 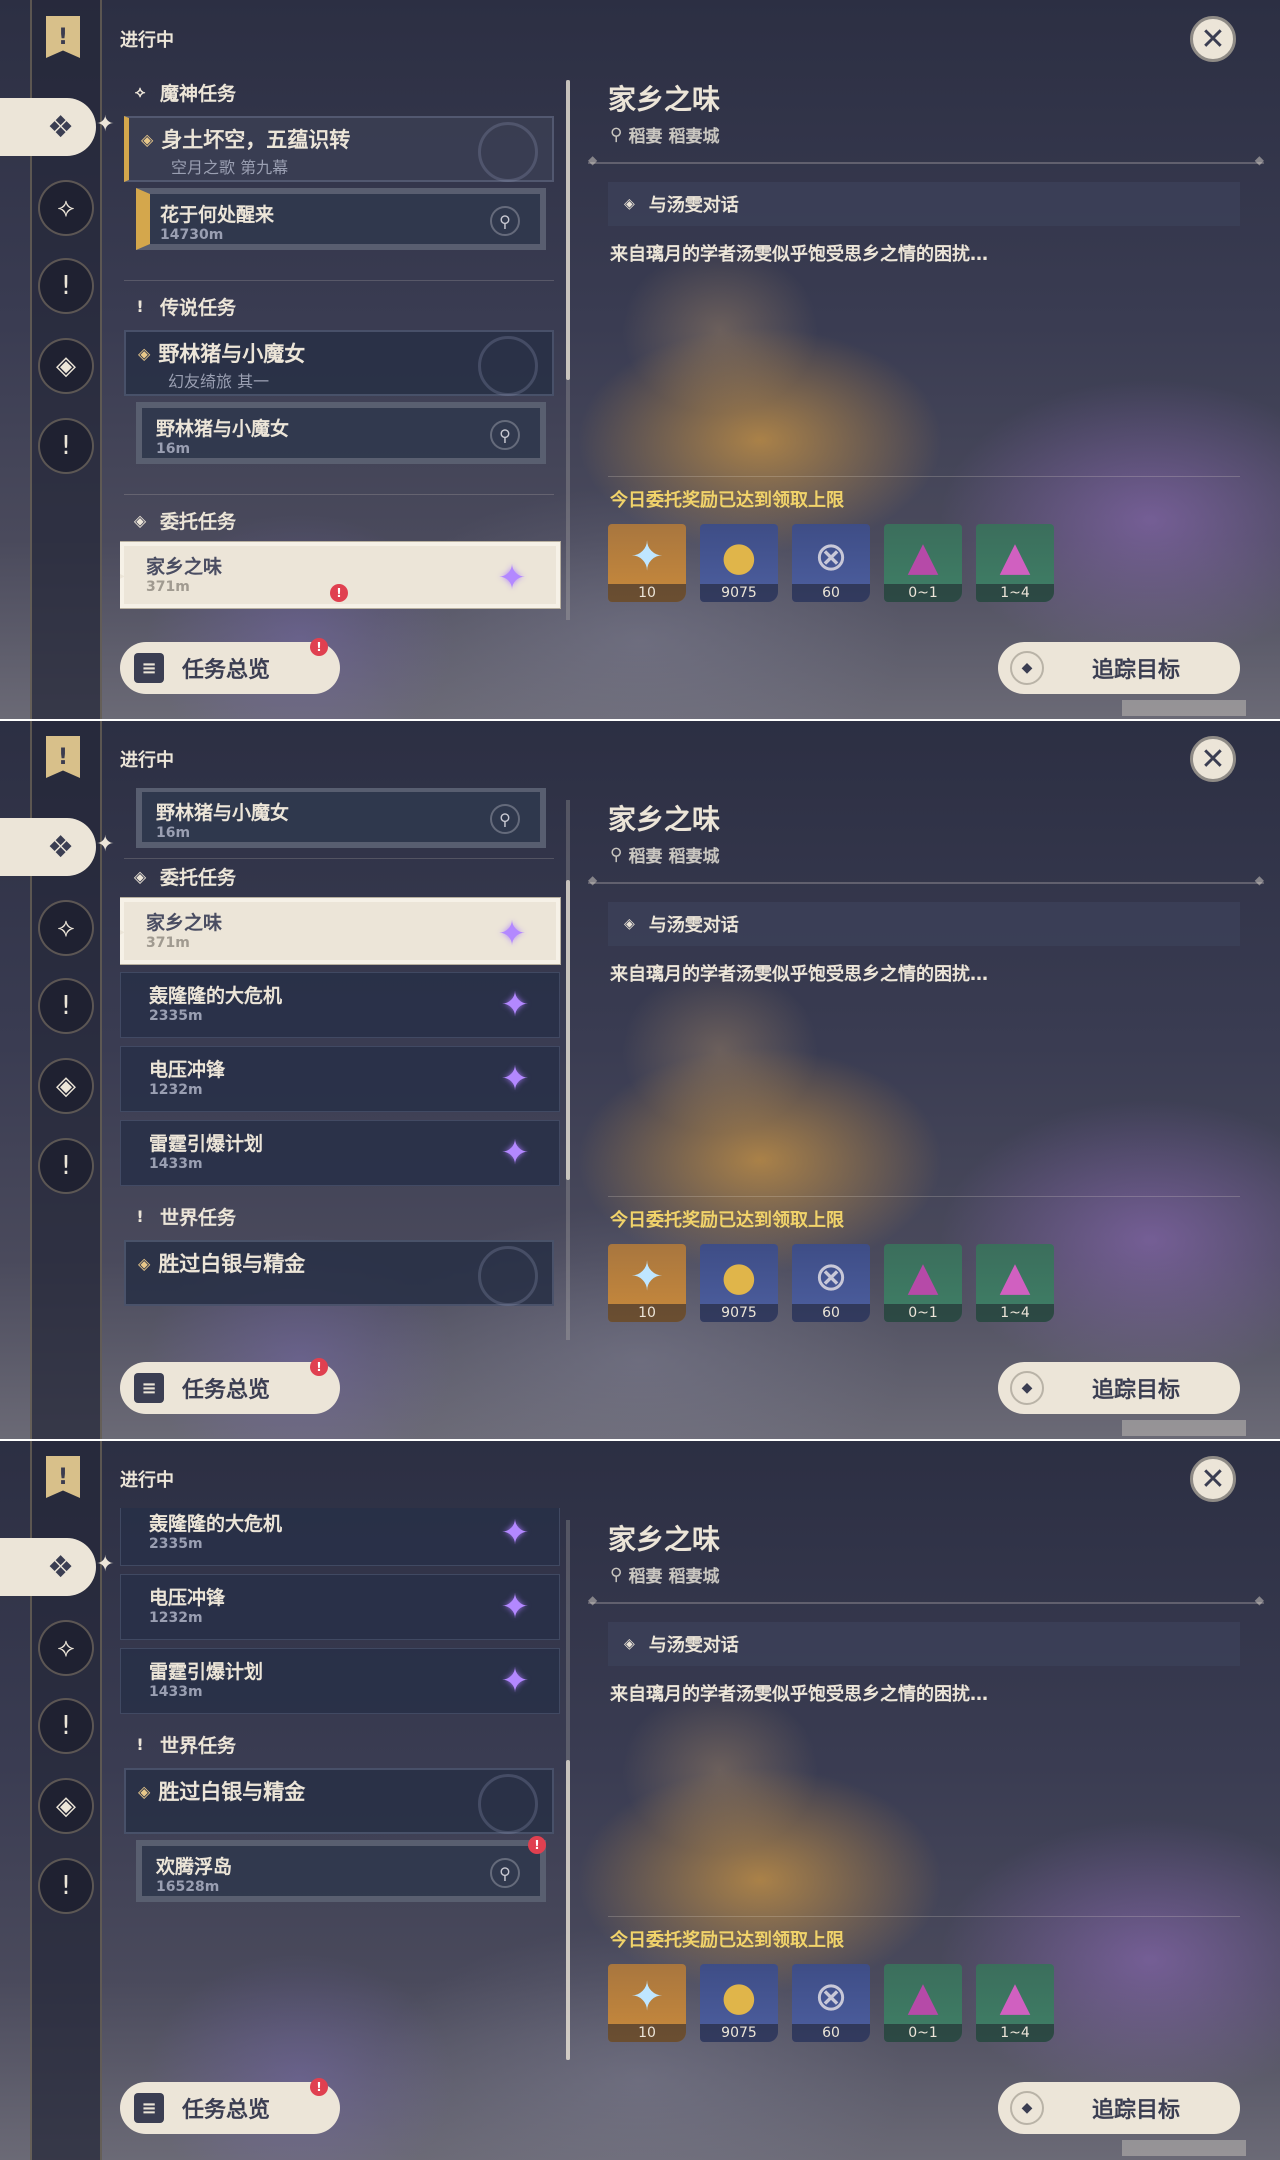 I want to click on detail-location: ⚲ 稻妻 稻妻城, so click(x=664, y=135).